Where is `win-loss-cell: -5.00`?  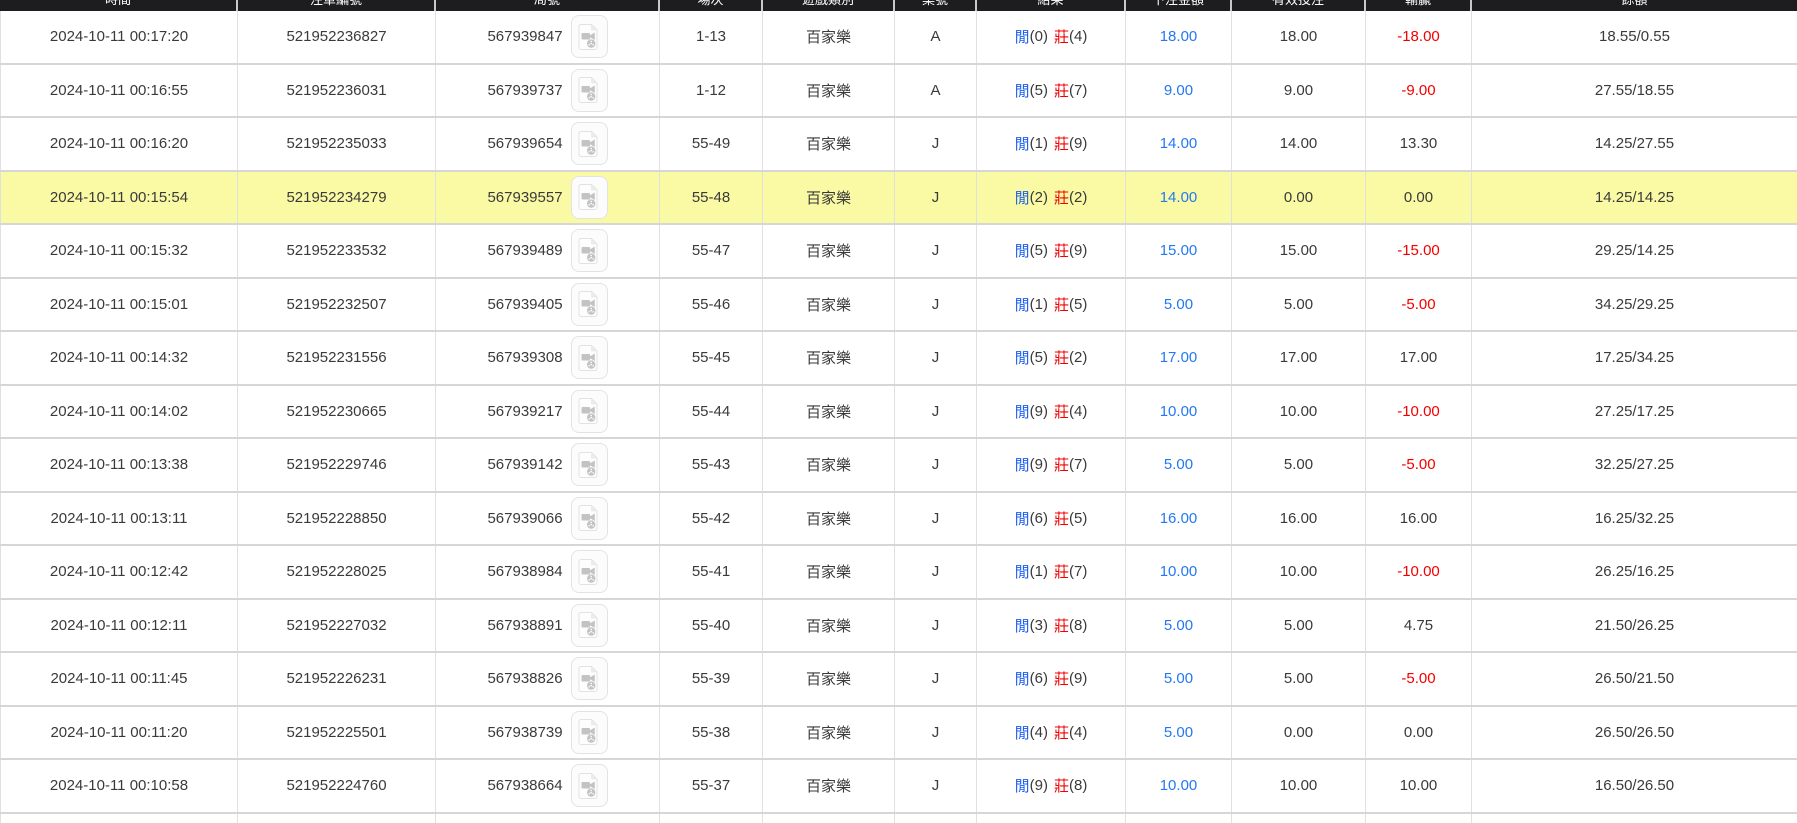
win-loss-cell: -5.00 is located at coordinates (1419, 304).